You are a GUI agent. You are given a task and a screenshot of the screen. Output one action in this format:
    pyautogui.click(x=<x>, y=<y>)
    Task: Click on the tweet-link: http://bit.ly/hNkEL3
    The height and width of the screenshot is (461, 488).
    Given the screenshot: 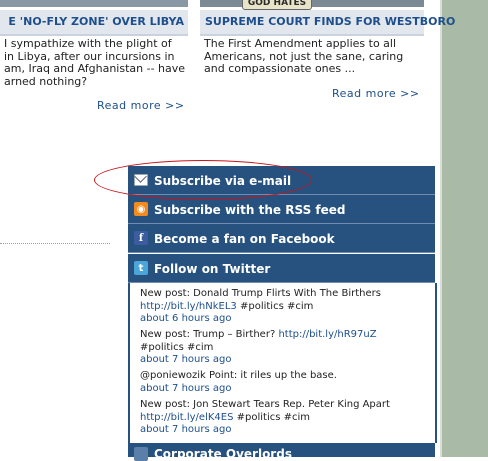 What is the action you would take?
    pyautogui.click(x=188, y=306)
    